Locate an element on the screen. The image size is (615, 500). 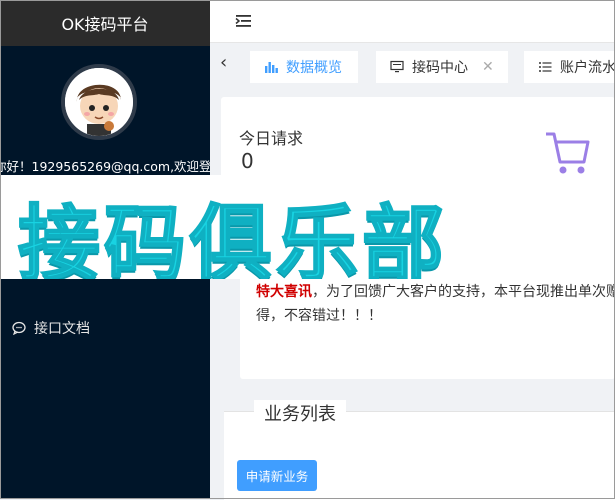
monitor-icon is located at coordinates (397, 67).